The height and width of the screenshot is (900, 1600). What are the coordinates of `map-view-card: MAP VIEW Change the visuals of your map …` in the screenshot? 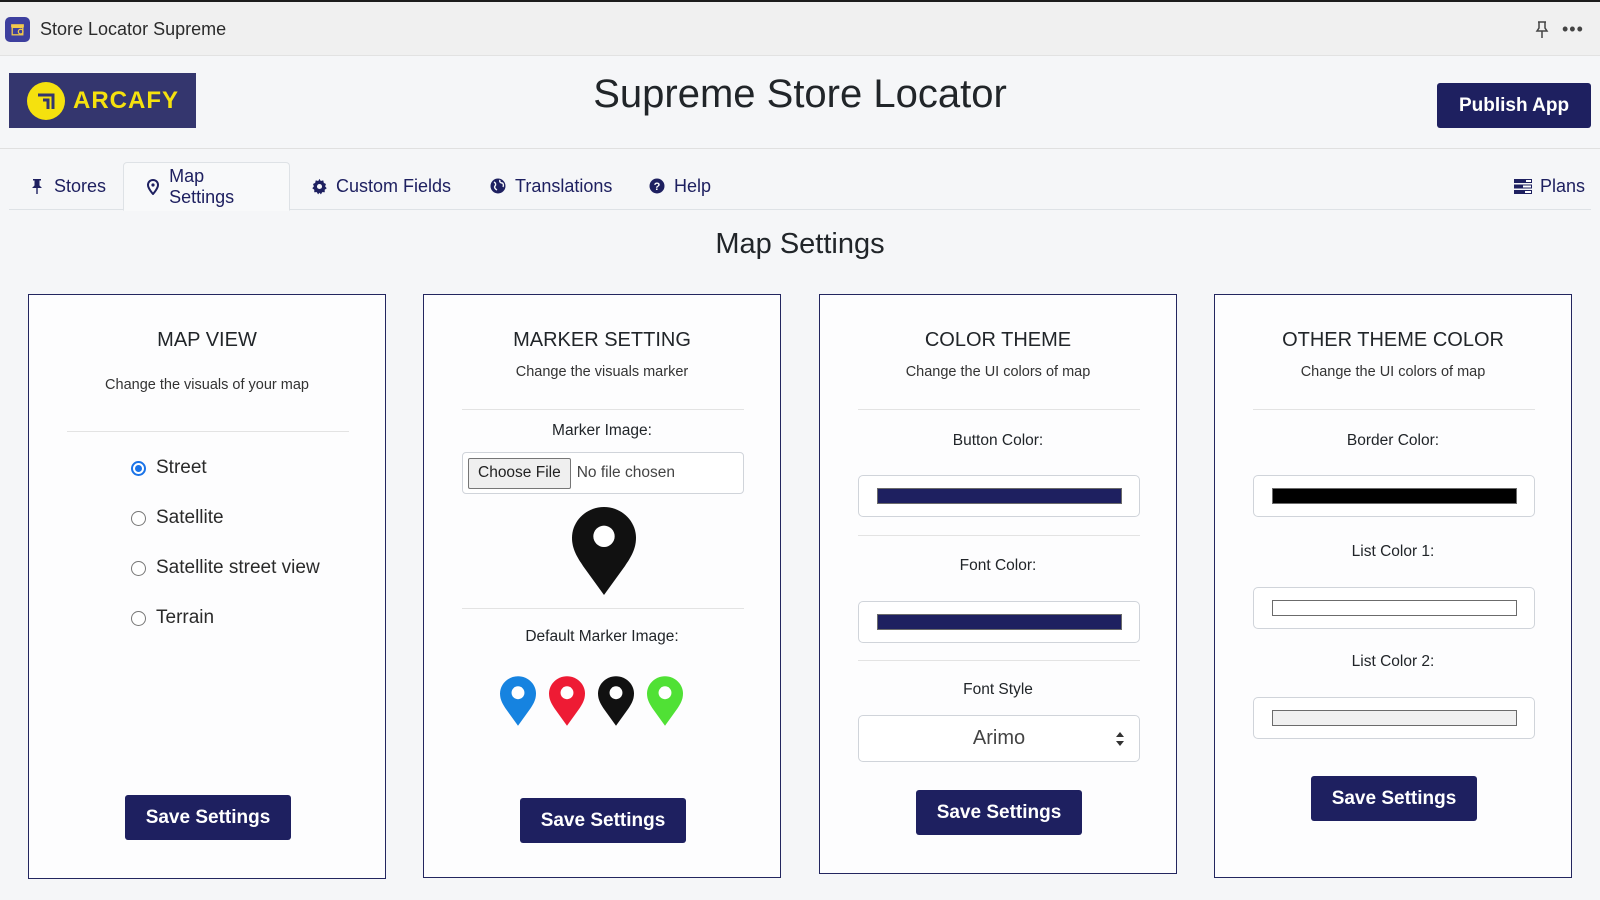 It's located at (207, 586).